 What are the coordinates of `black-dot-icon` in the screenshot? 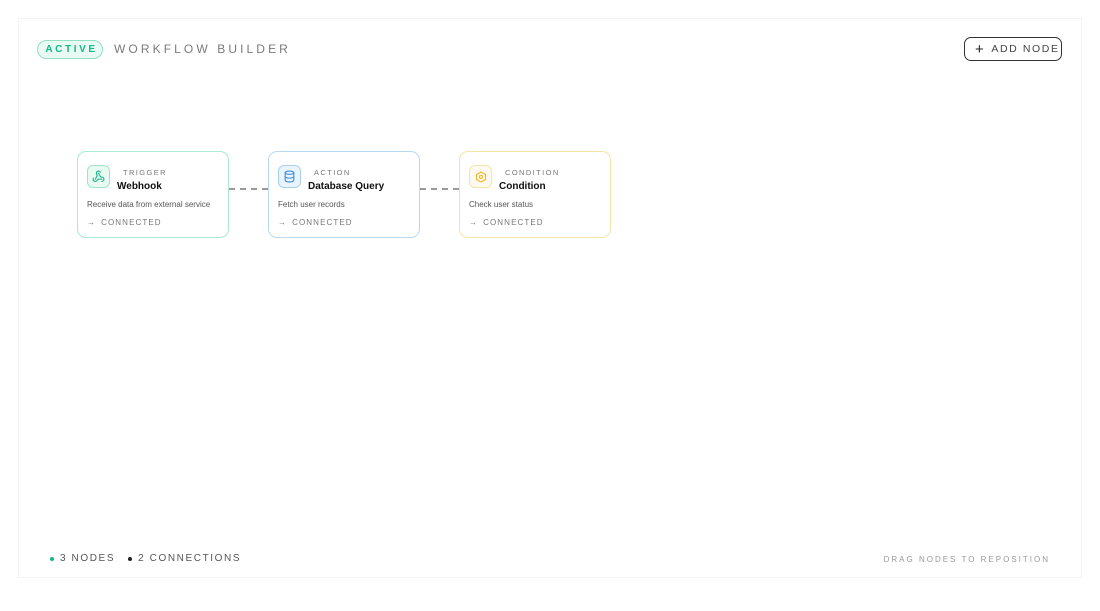 It's located at (130, 558).